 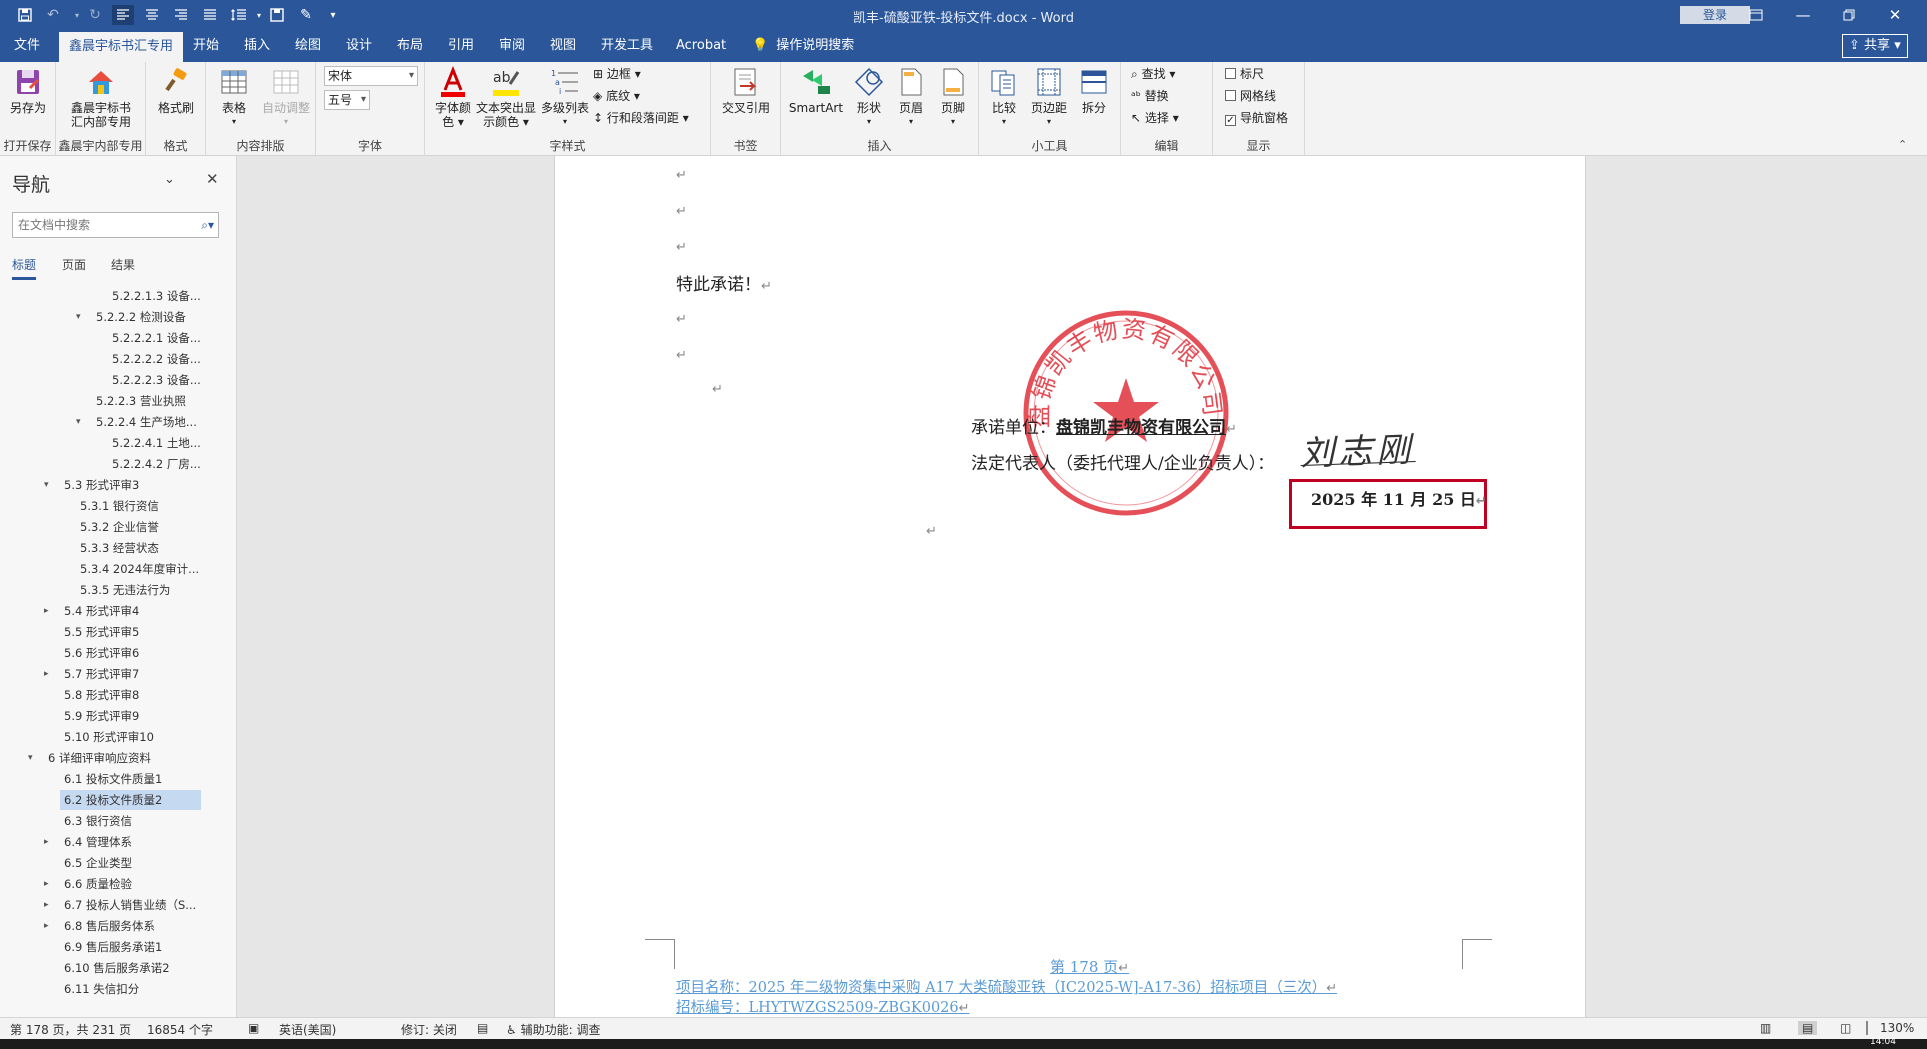 What do you see at coordinates (308, 46) in the screenshot?
I see `tab-draw: 绘图` at bounding box center [308, 46].